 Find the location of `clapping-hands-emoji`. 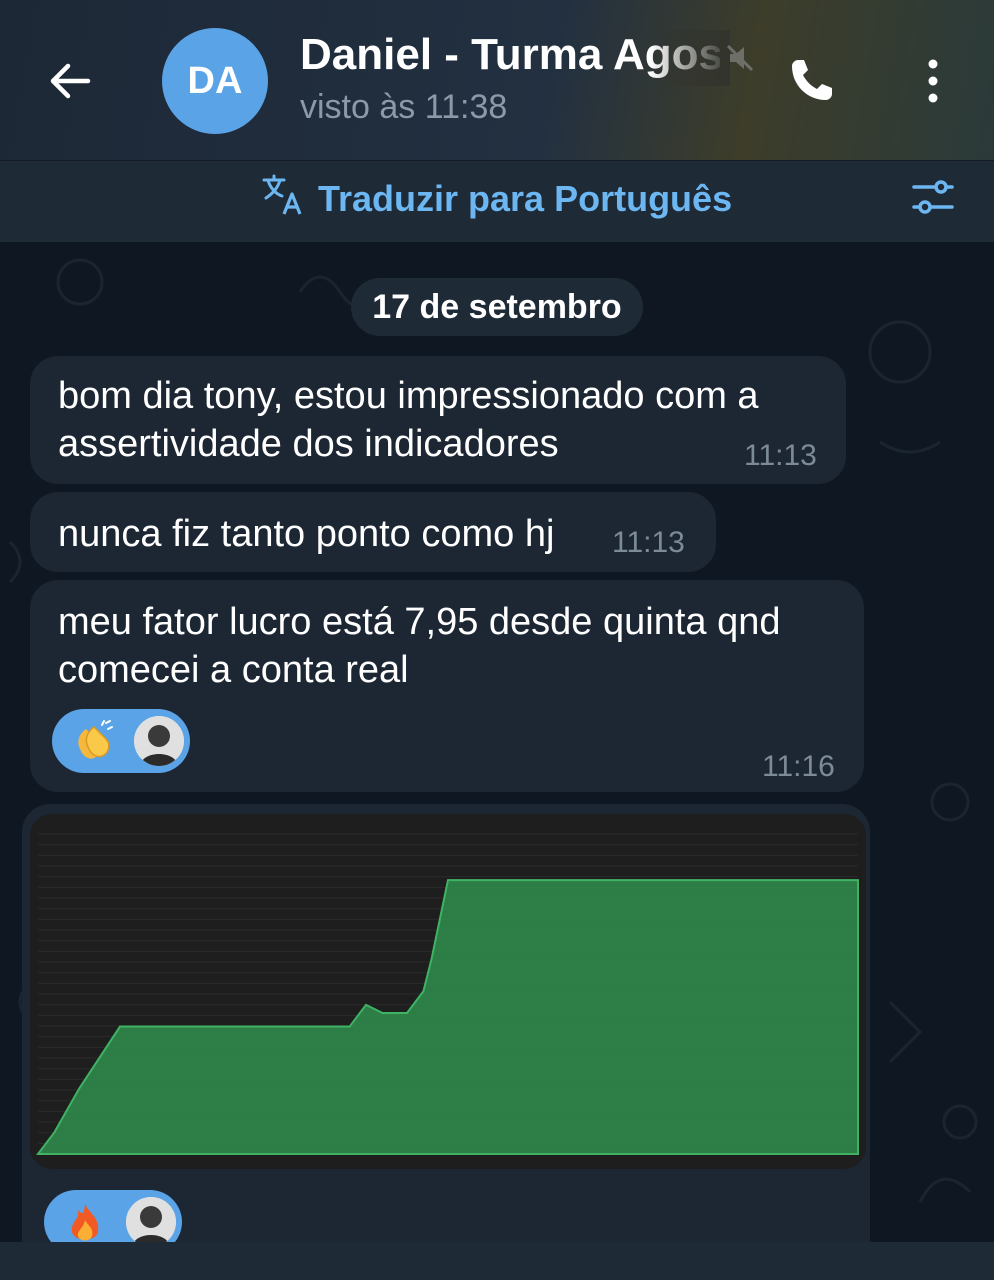

clapping-hands-emoji is located at coordinates (95, 739).